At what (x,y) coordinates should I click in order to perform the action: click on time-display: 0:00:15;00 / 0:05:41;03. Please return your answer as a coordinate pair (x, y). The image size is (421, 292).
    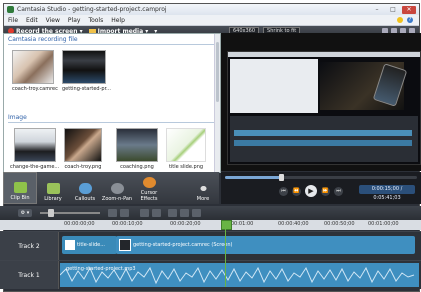
    Looking at the image, I should click on (387, 193).